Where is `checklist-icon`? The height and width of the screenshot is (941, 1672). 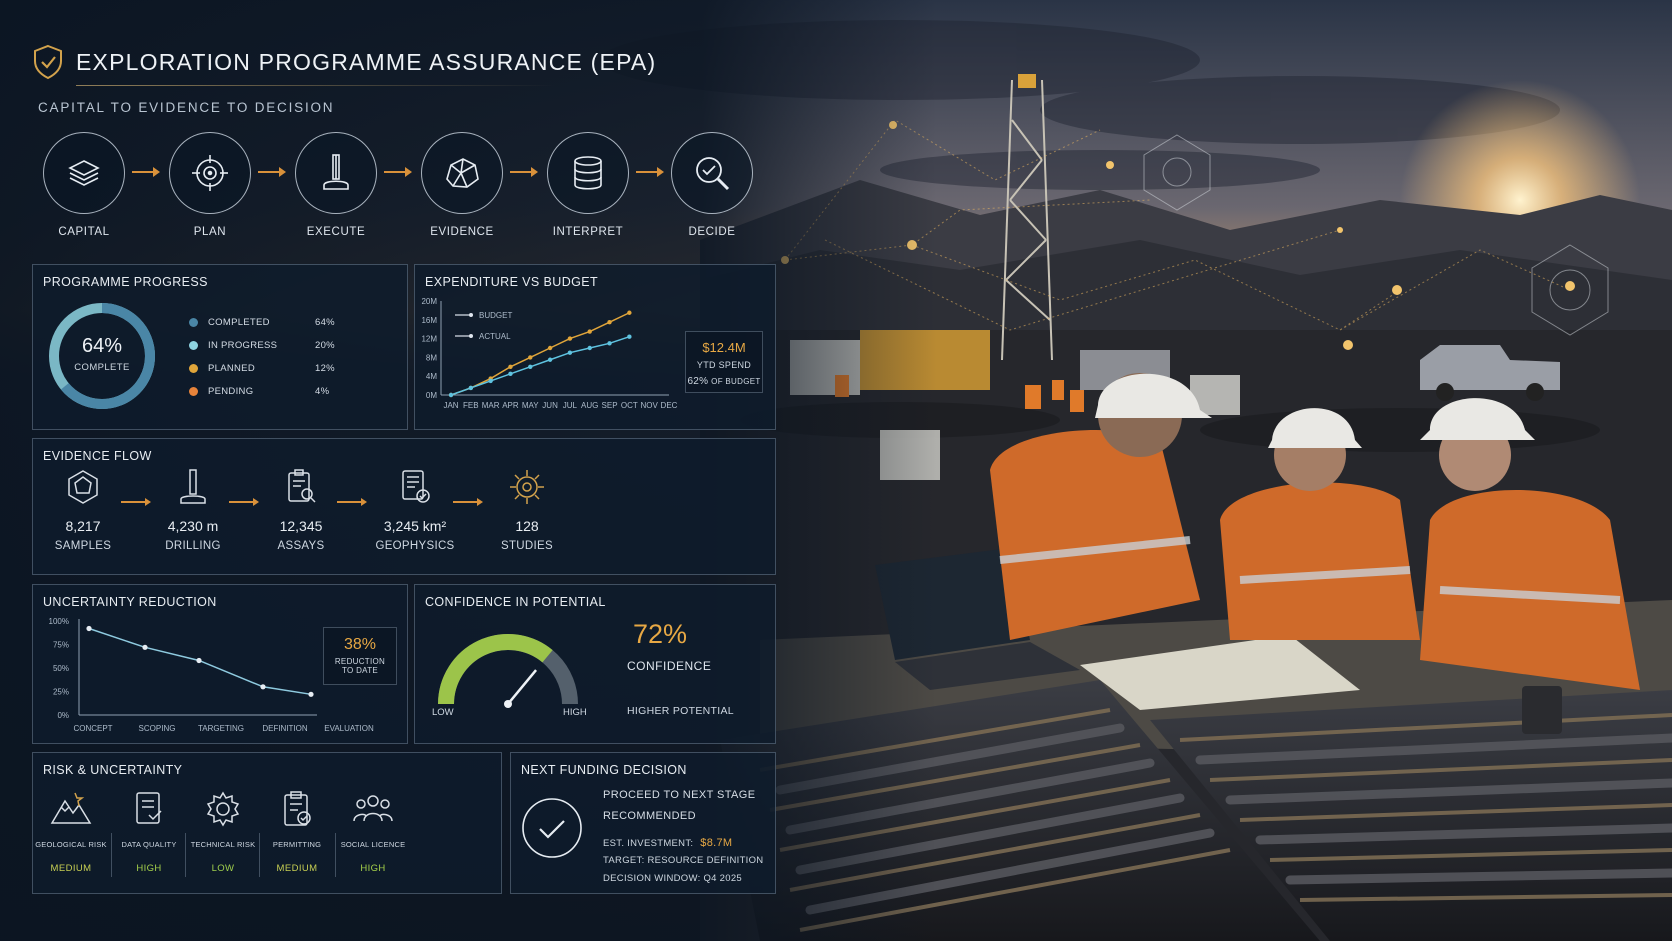
checklist-icon is located at coordinates (149, 808).